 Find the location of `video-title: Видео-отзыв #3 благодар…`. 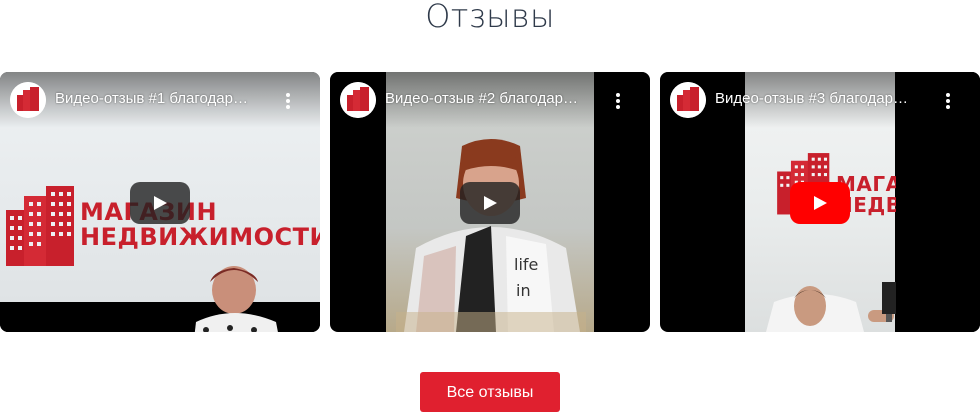

video-title: Видео-отзыв #3 благодар… is located at coordinates (825, 98).